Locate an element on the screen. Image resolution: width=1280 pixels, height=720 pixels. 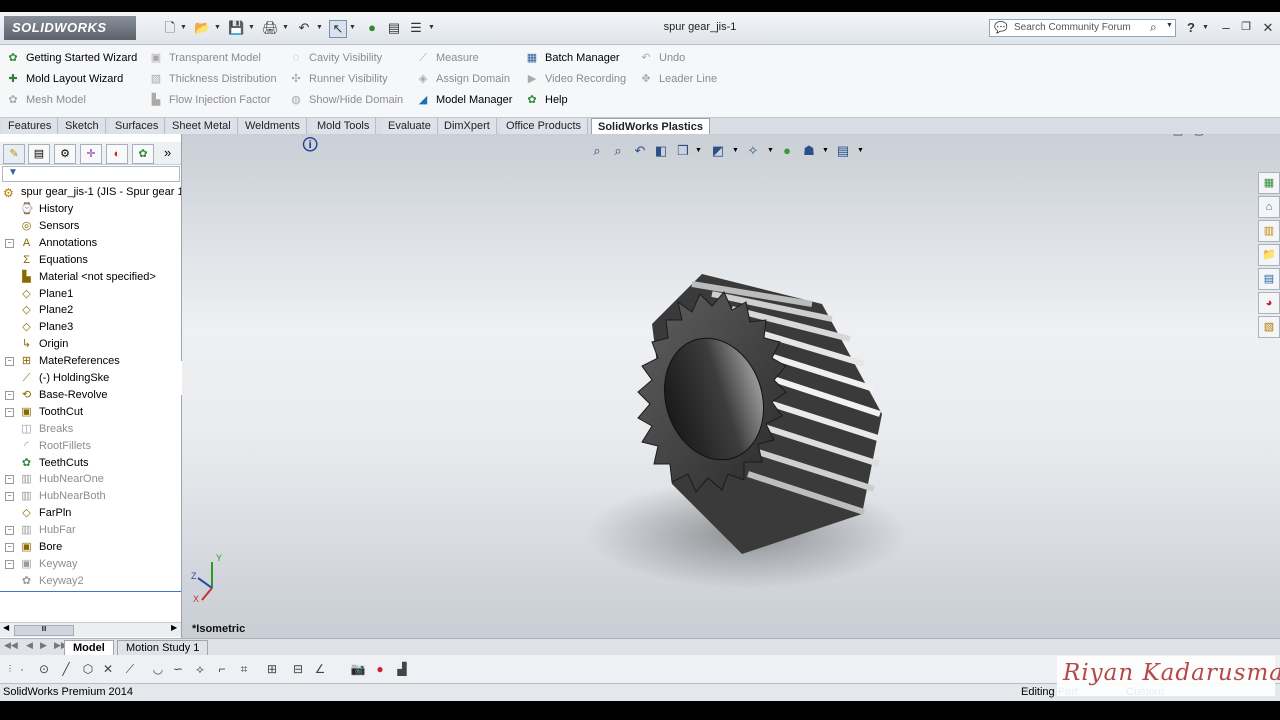
scroll-left-icon: ◀ is located at coordinates (6, 627).